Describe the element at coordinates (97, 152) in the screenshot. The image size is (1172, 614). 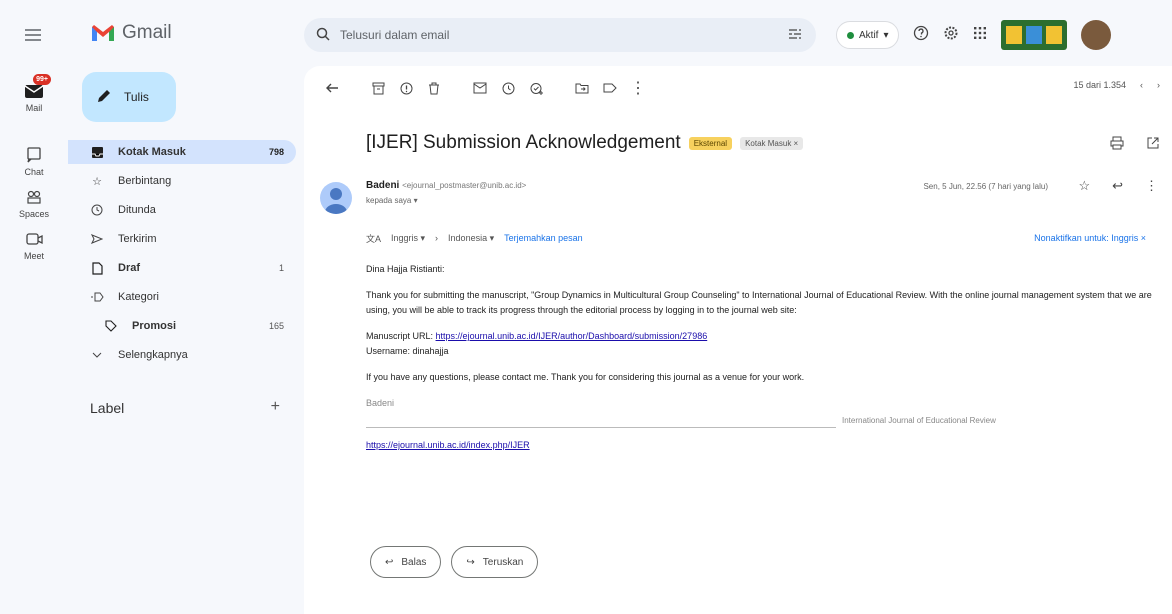
I see `inbox-icon` at that location.